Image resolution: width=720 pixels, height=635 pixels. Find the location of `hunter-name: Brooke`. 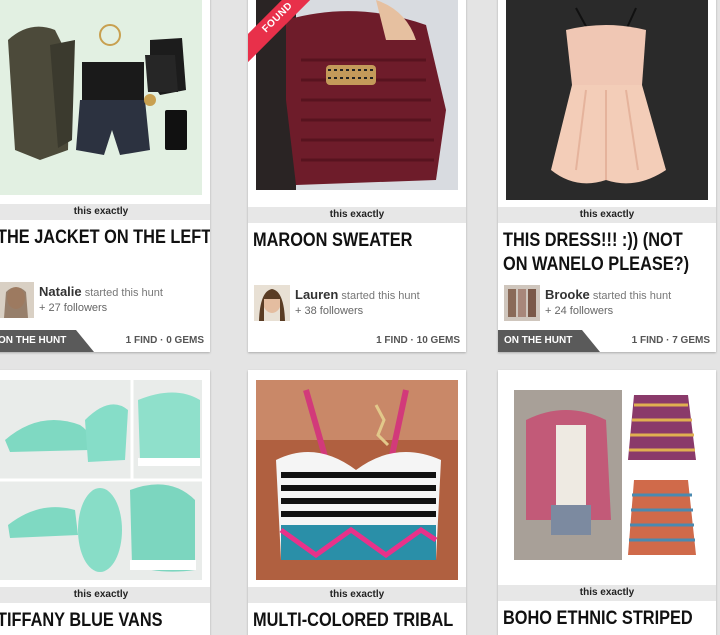

hunter-name: Brooke is located at coordinates (567, 294).